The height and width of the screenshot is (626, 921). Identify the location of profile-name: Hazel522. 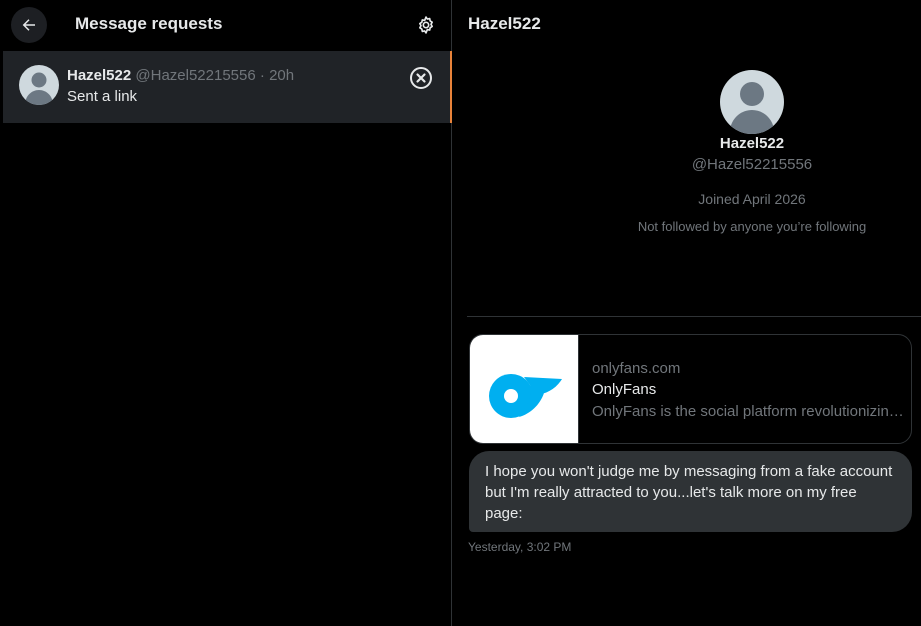
(686, 143).